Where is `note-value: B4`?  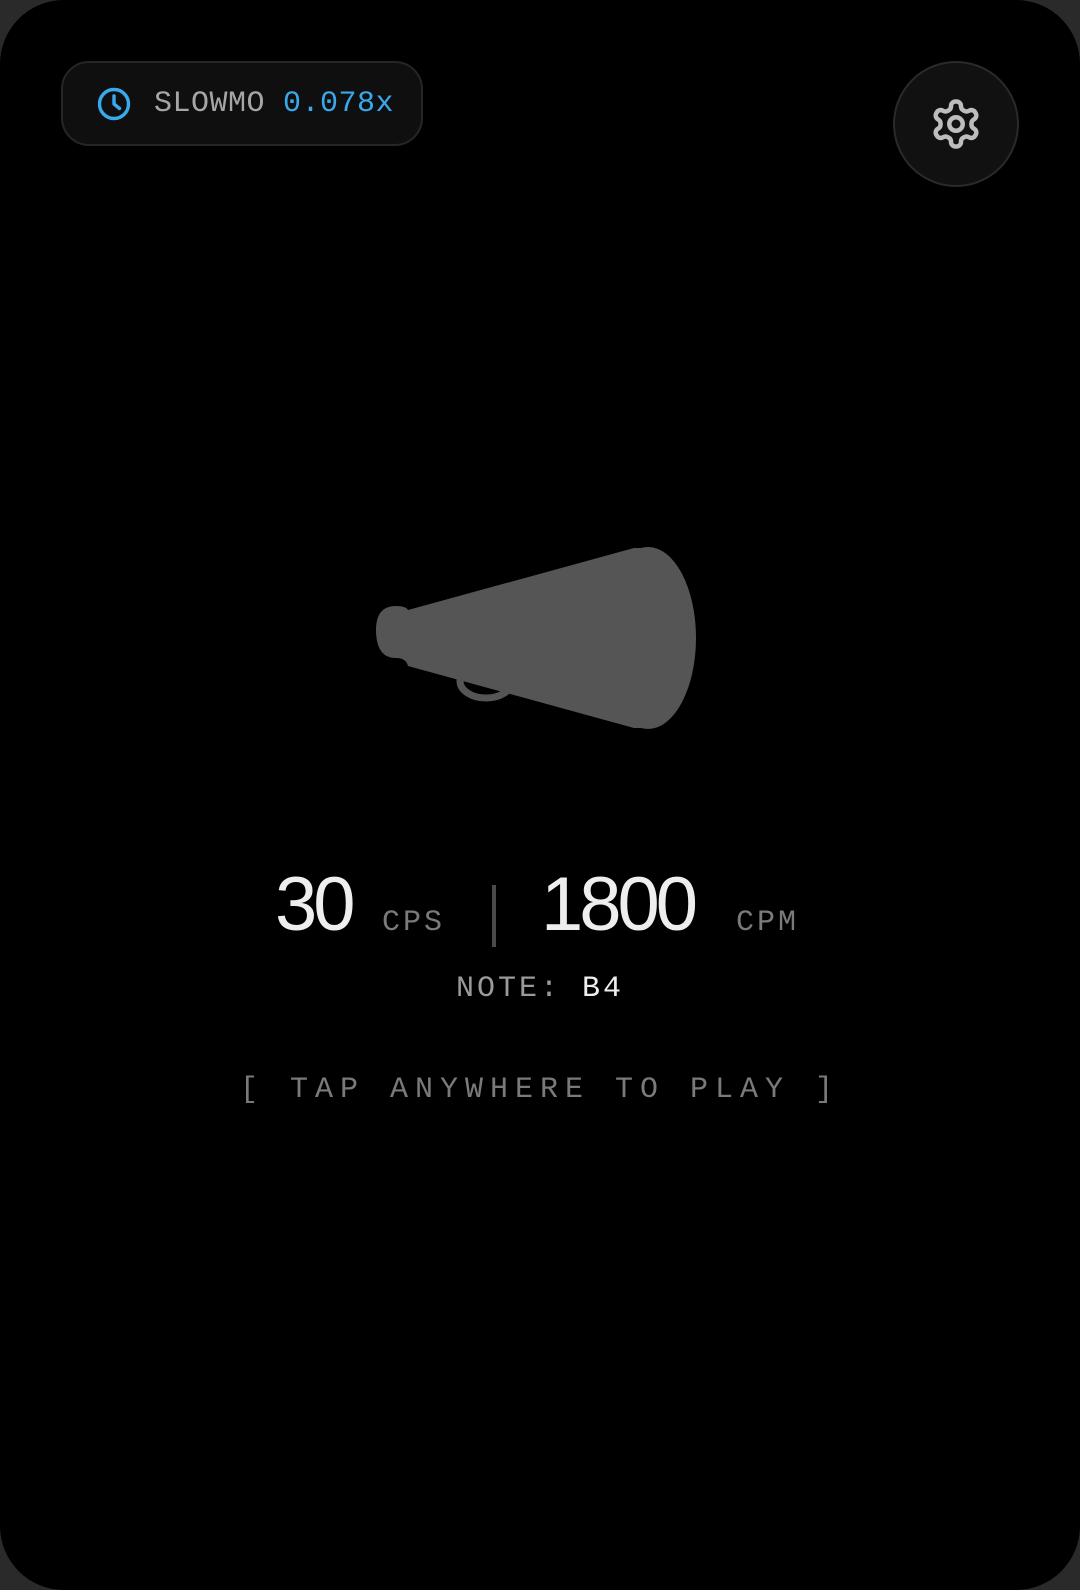
note-value: B4 is located at coordinates (603, 989).